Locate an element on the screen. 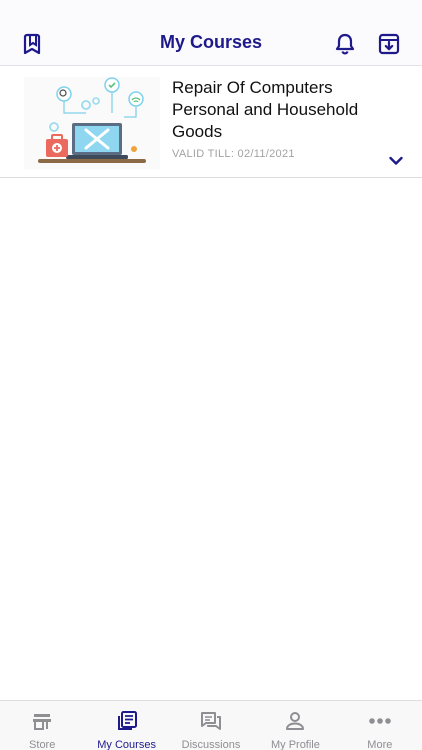 Image resolution: width=422 pixels, height=750 pixels. tab-label: Discussions is located at coordinates (211, 744).